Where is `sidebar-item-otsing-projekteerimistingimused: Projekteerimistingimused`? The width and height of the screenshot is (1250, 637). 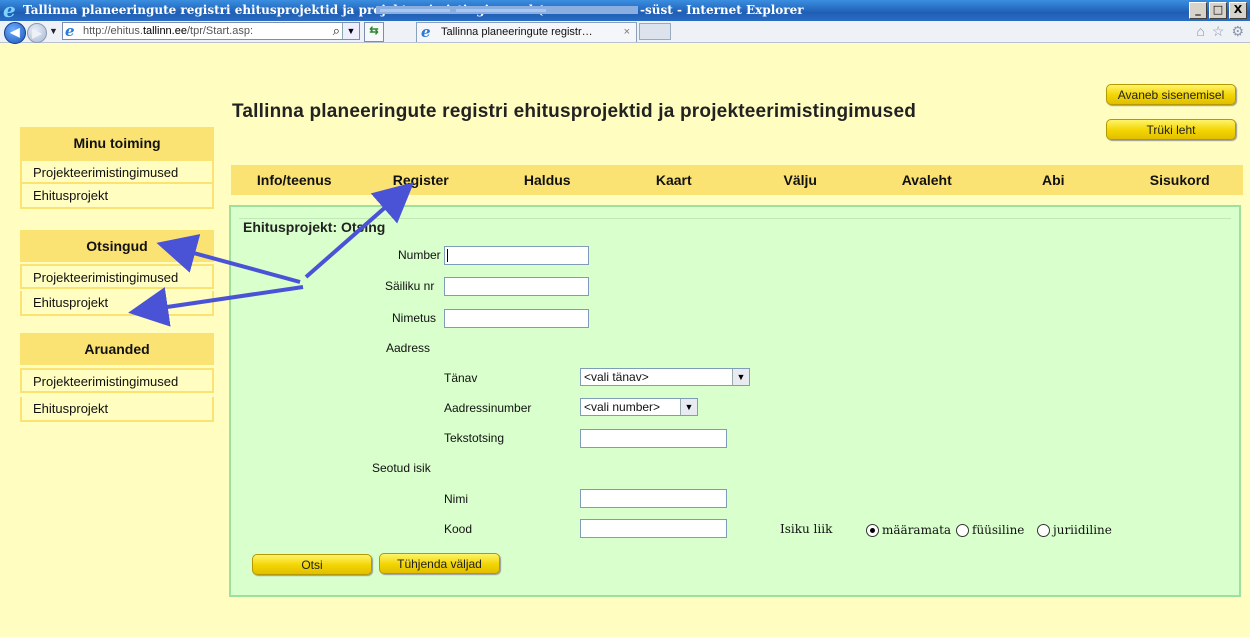
sidebar-item-otsing-projekteerimistingimused: Projekteerimistingimused is located at coordinates (117, 276).